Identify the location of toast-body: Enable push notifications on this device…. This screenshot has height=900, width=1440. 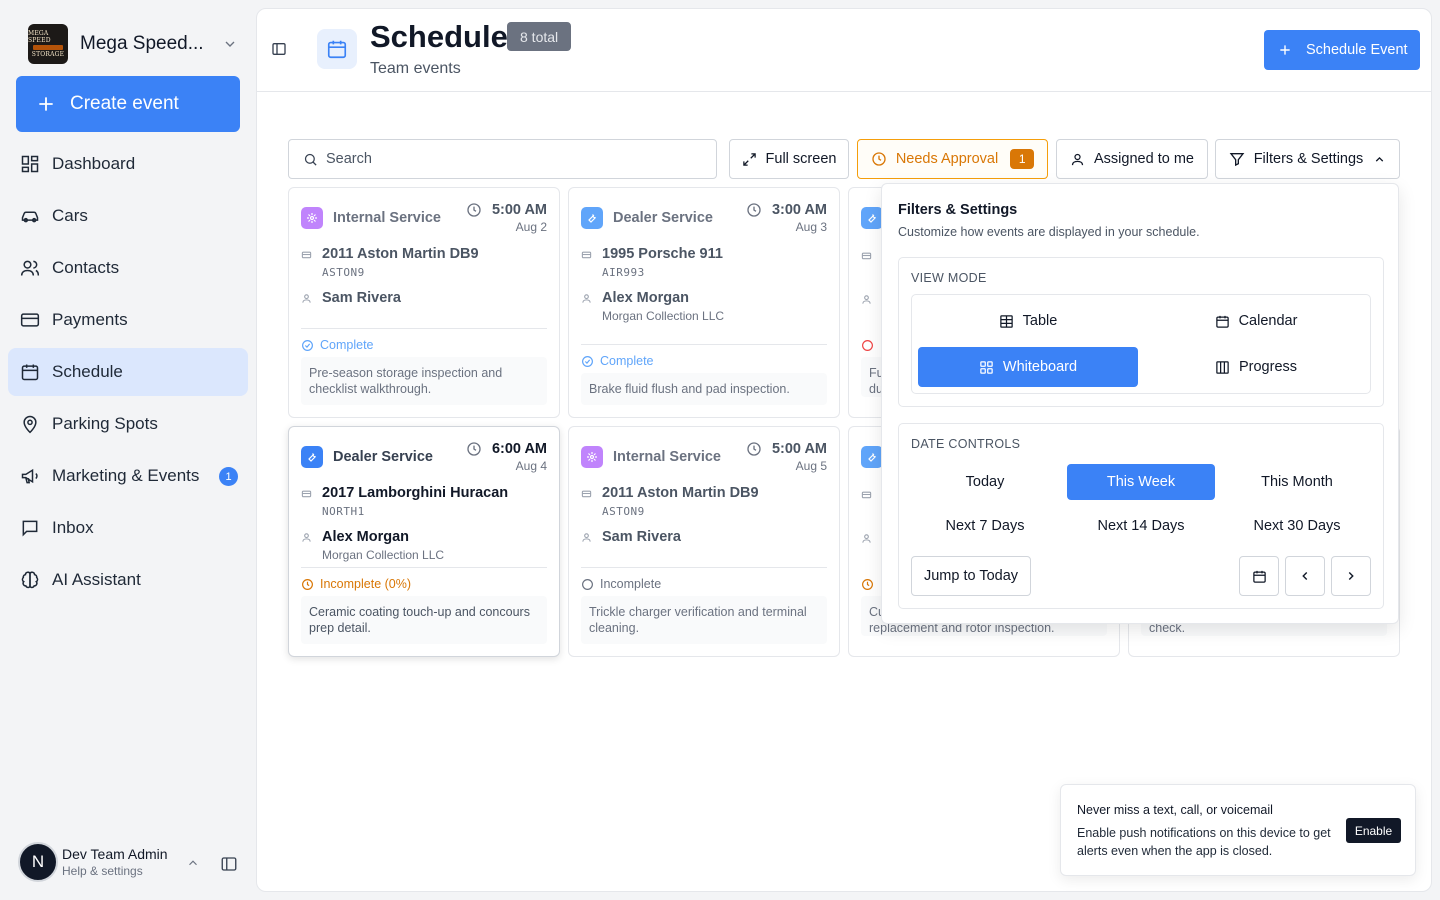
(1204, 842).